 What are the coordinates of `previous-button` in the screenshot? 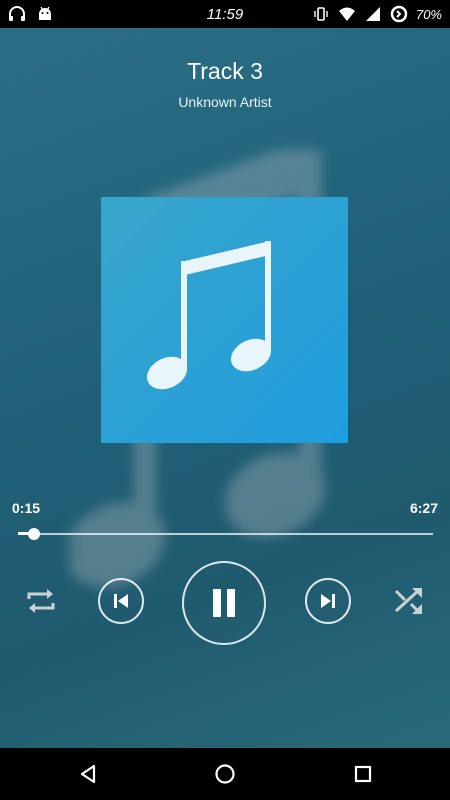 It's located at (121, 601).